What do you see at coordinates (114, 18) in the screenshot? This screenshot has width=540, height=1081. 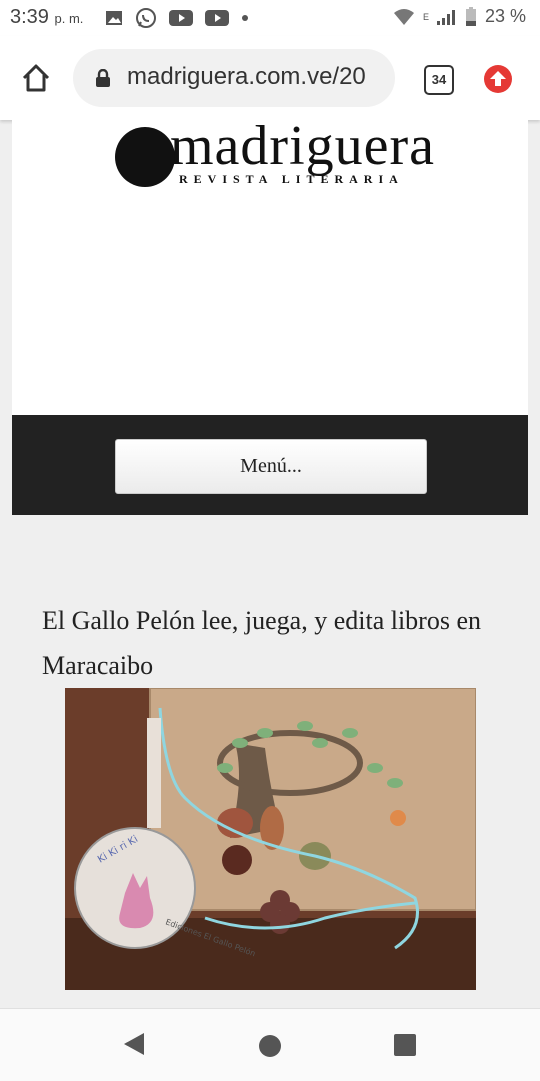 I see `gallery-icon` at bounding box center [114, 18].